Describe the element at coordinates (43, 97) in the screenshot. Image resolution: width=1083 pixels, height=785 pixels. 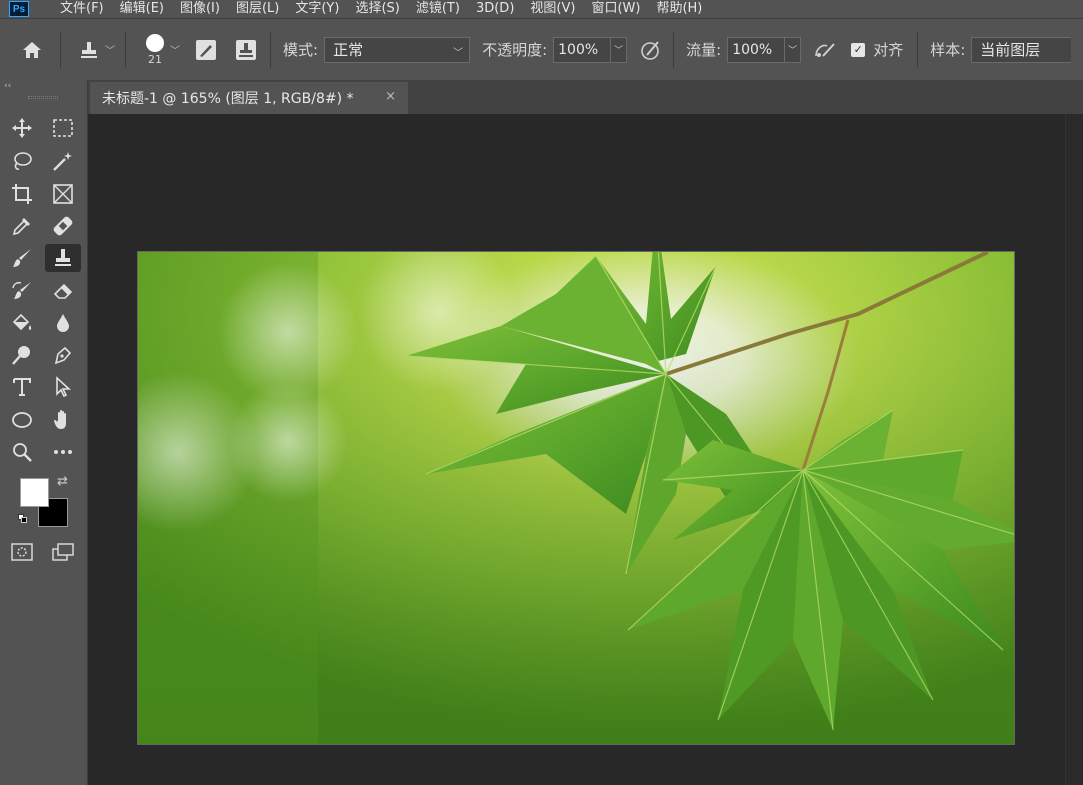
I see `panel-grip` at that location.